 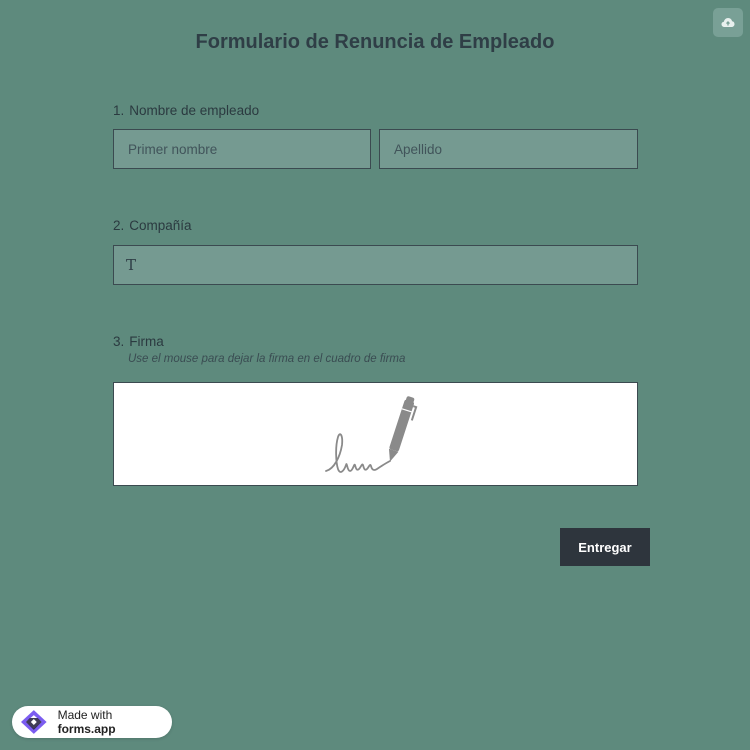 I want to click on question-employee-name: 1. Nombre de empleado, so click(x=186, y=110).